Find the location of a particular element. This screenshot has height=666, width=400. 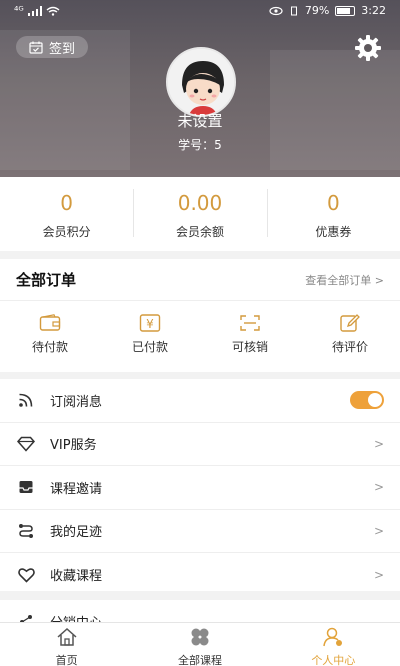

tab-personal-center: 个人中心 is located at coordinates (333, 644).